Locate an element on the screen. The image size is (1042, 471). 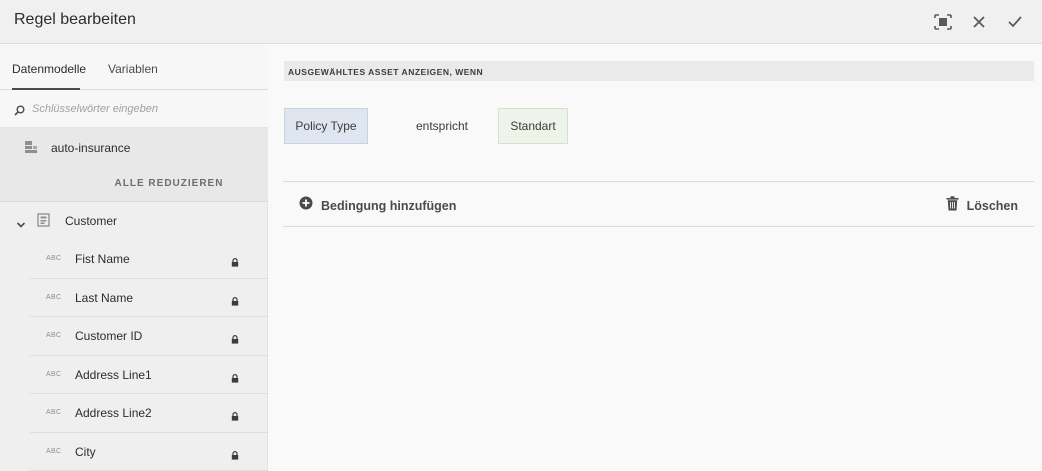
field-item: ABC Address Line1 is located at coordinates (149, 375).